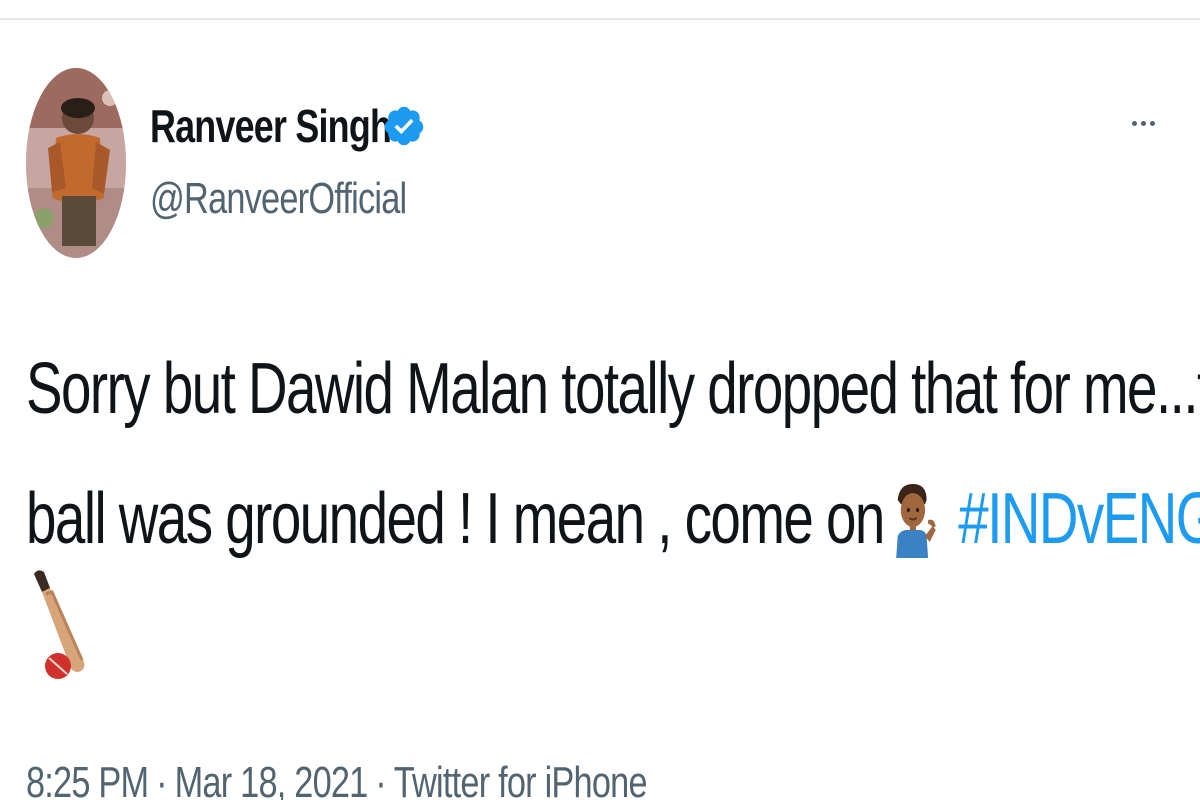 The image size is (1200, 800). Describe the element at coordinates (271, 126) in the screenshot. I see `author-display-name: Ranveer Singh` at that location.